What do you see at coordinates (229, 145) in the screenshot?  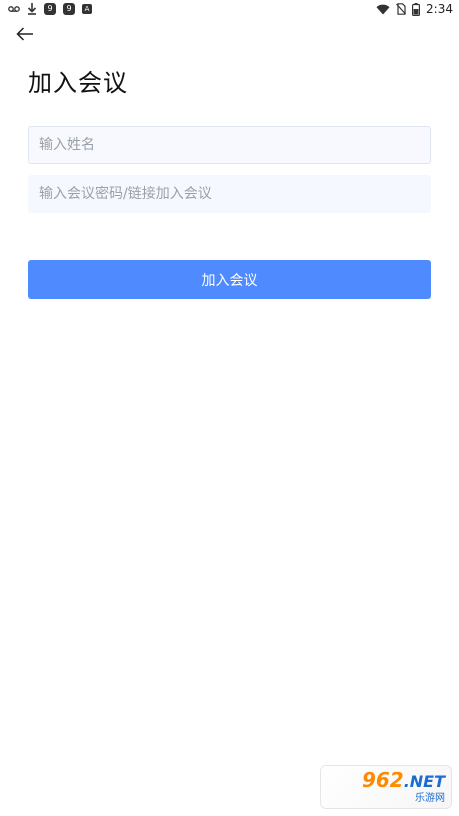 I see `name-input` at bounding box center [229, 145].